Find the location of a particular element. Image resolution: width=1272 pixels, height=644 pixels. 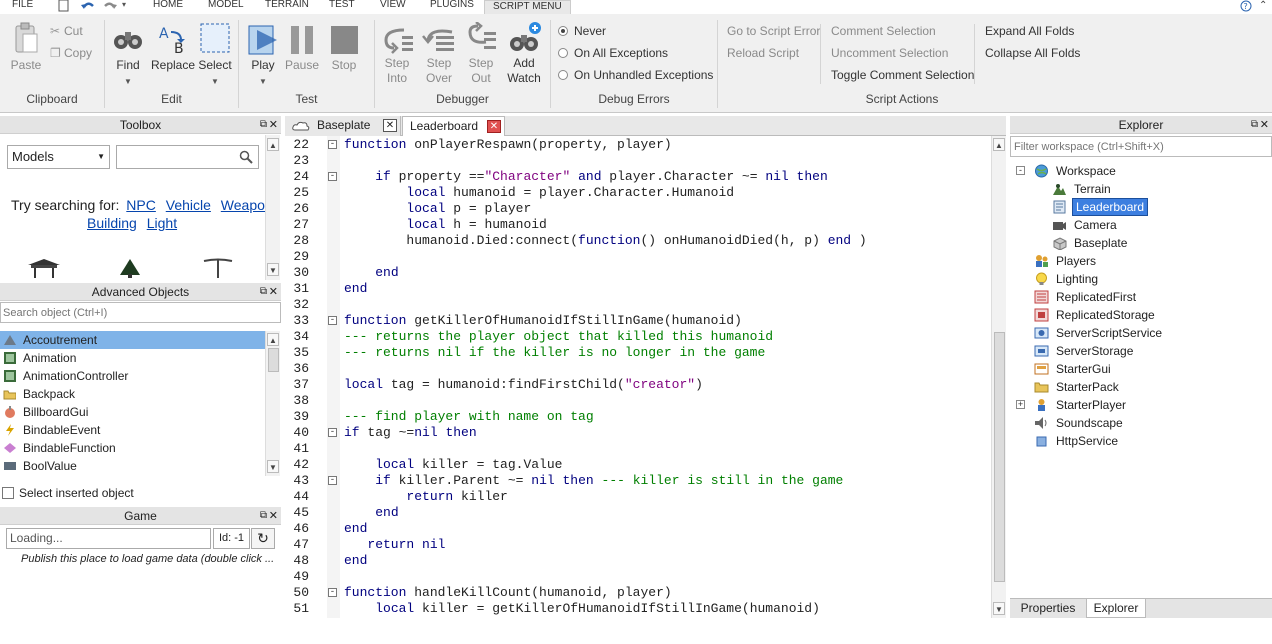

explorer-item-serverscriptservice: ServerScriptService is located at coordinates (1134, 333).